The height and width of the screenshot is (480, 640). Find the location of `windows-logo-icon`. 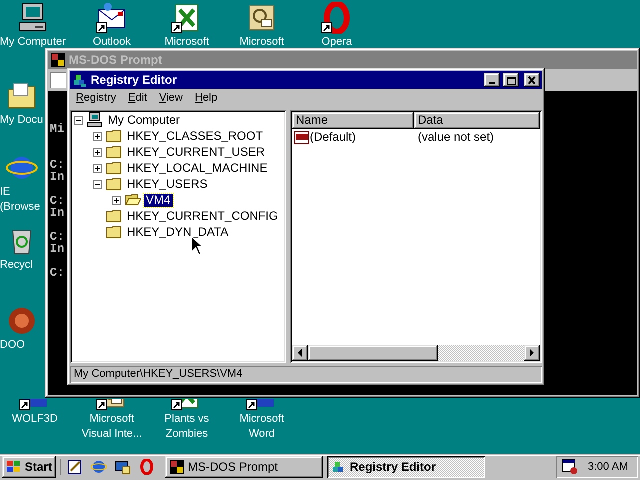

windows-logo-icon is located at coordinates (14, 467).